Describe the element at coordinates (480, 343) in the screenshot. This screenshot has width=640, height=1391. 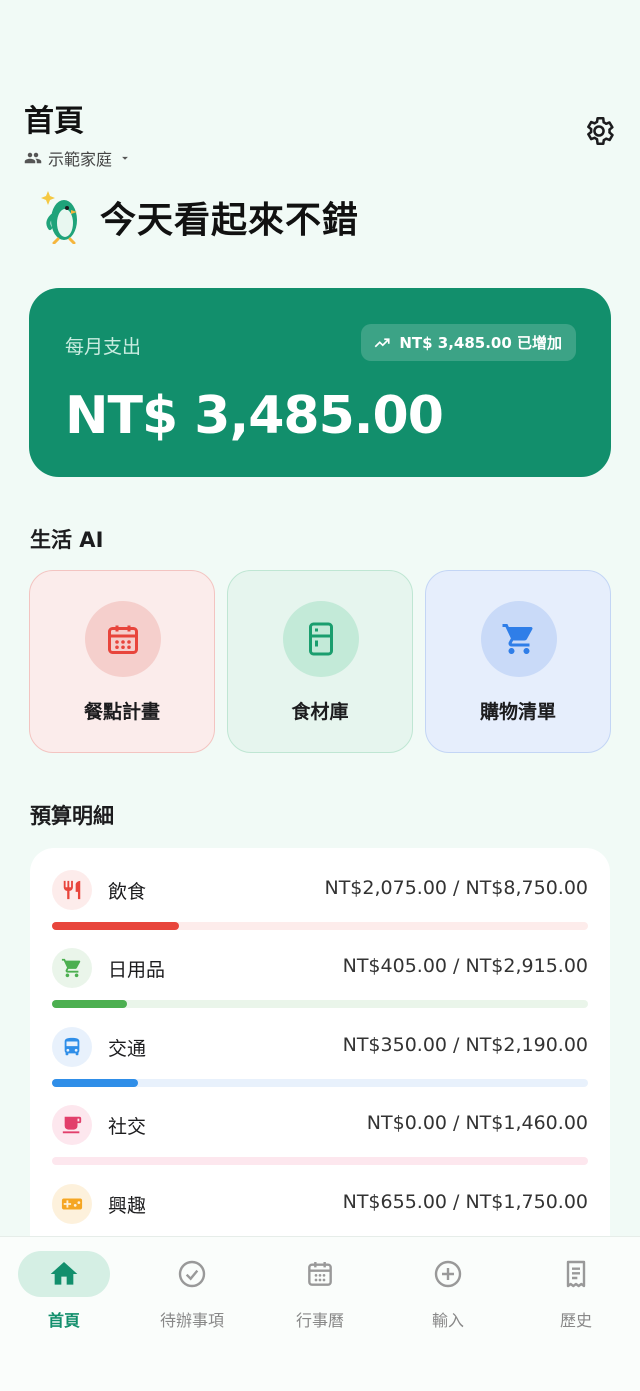
I see `increase-text: NT$ 3,485.00 已增加` at that location.